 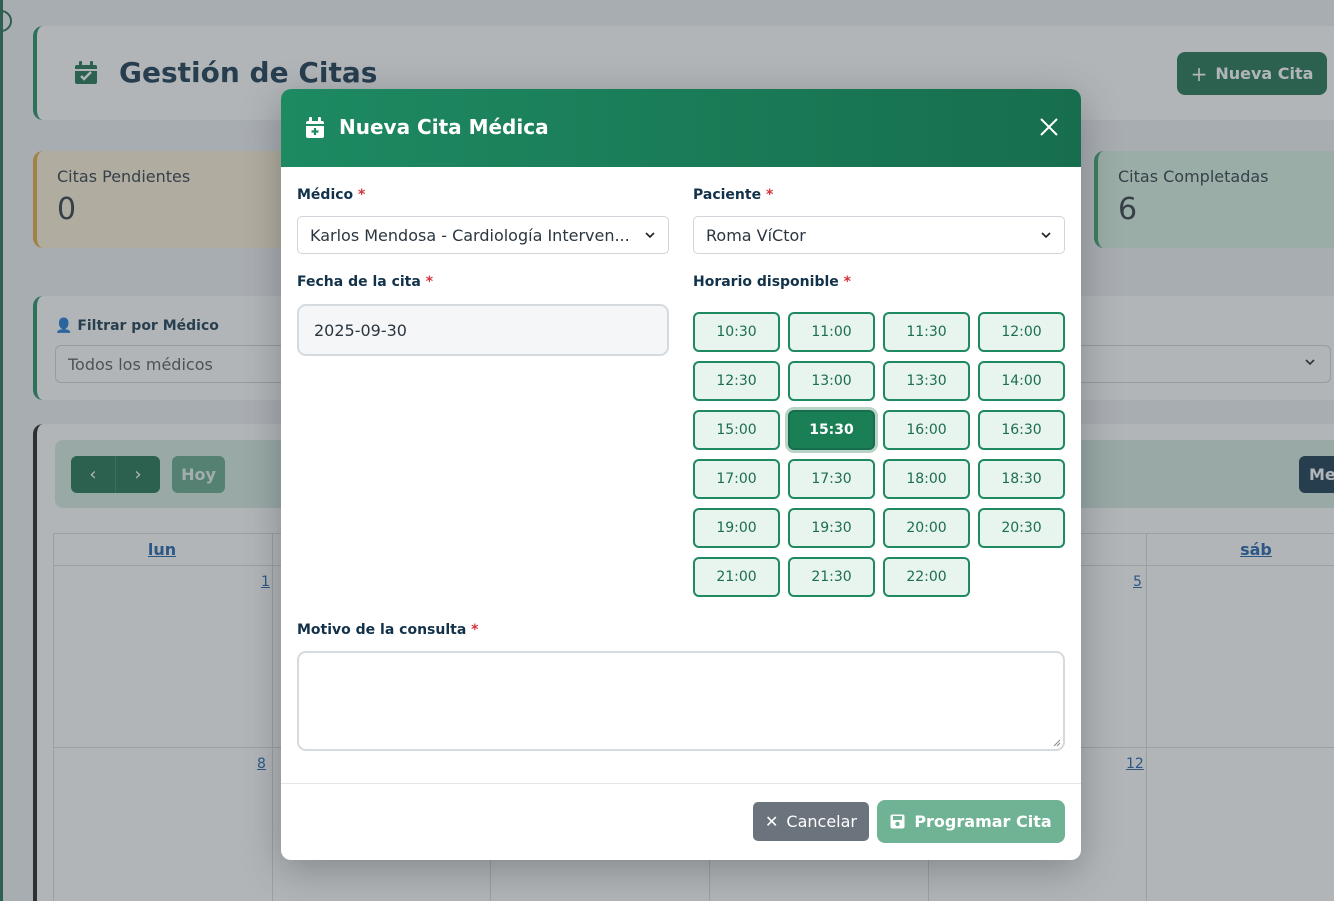 I want to click on time-slot: 10:30, so click(x=736, y=332).